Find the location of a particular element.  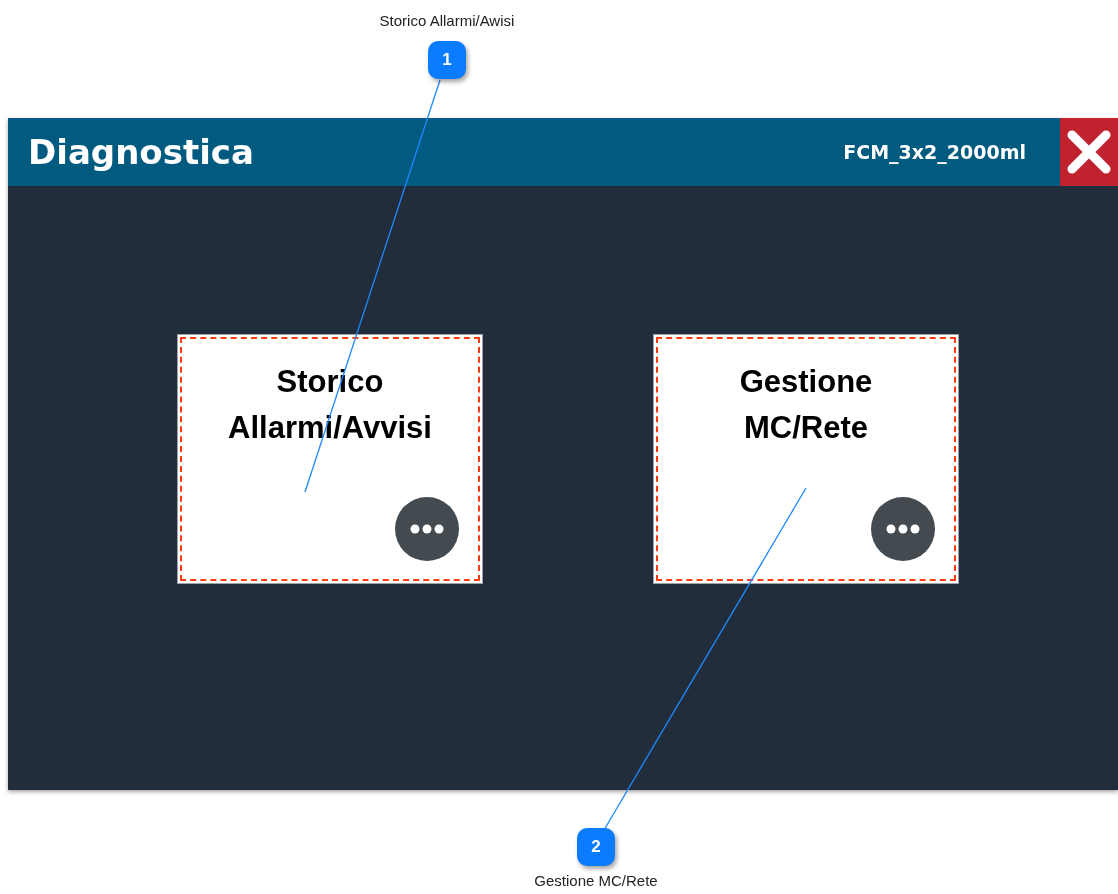

tile-title: Gestione MC/Rete is located at coordinates (806, 405).